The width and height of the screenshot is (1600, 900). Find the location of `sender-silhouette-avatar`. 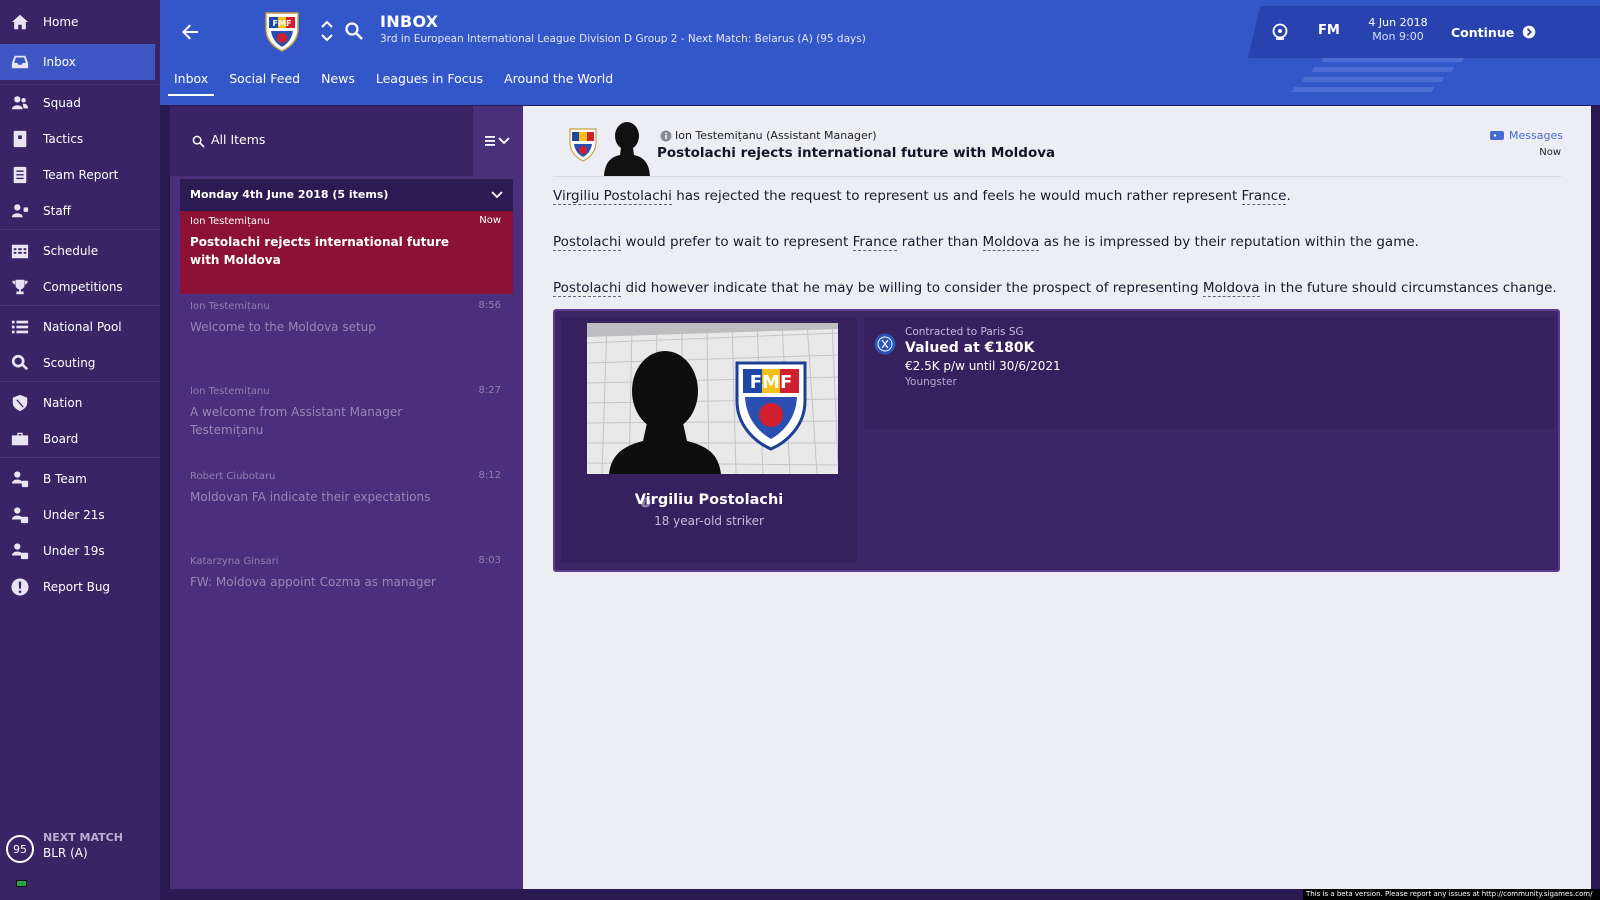

sender-silhouette-avatar is located at coordinates (627, 147).